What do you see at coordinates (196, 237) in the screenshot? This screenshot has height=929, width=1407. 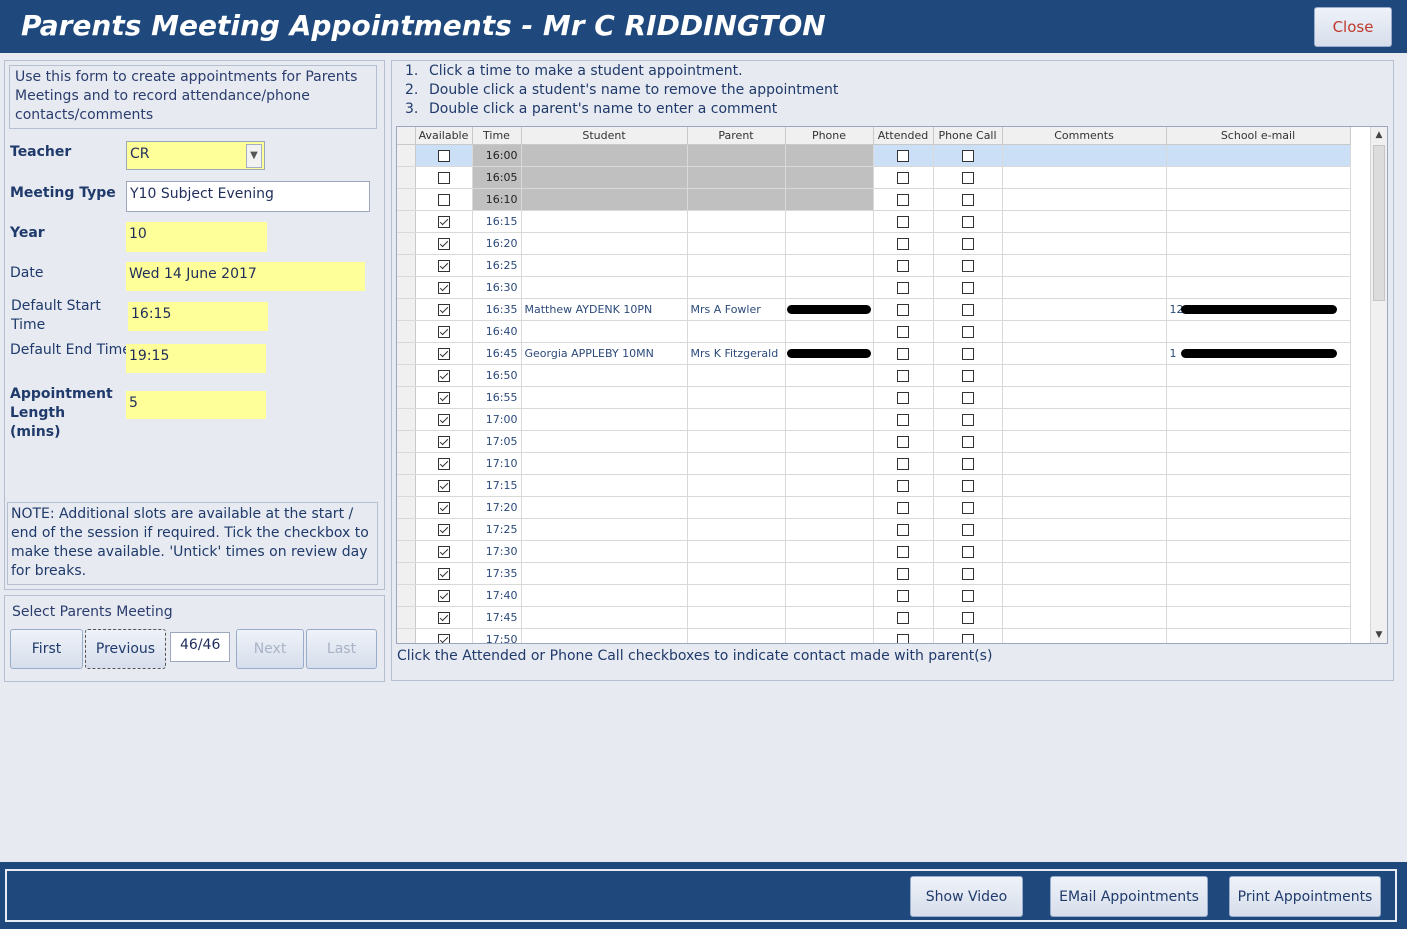 I see `year-field: 10` at bounding box center [196, 237].